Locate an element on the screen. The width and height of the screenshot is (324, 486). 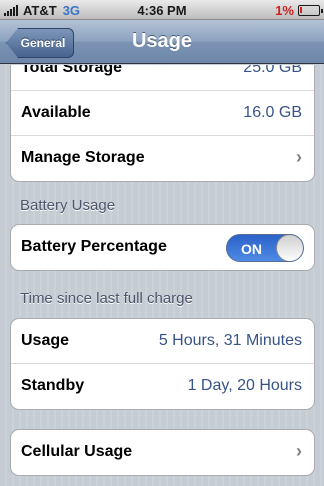
page-title: Usage is located at coordinates (162, 41).